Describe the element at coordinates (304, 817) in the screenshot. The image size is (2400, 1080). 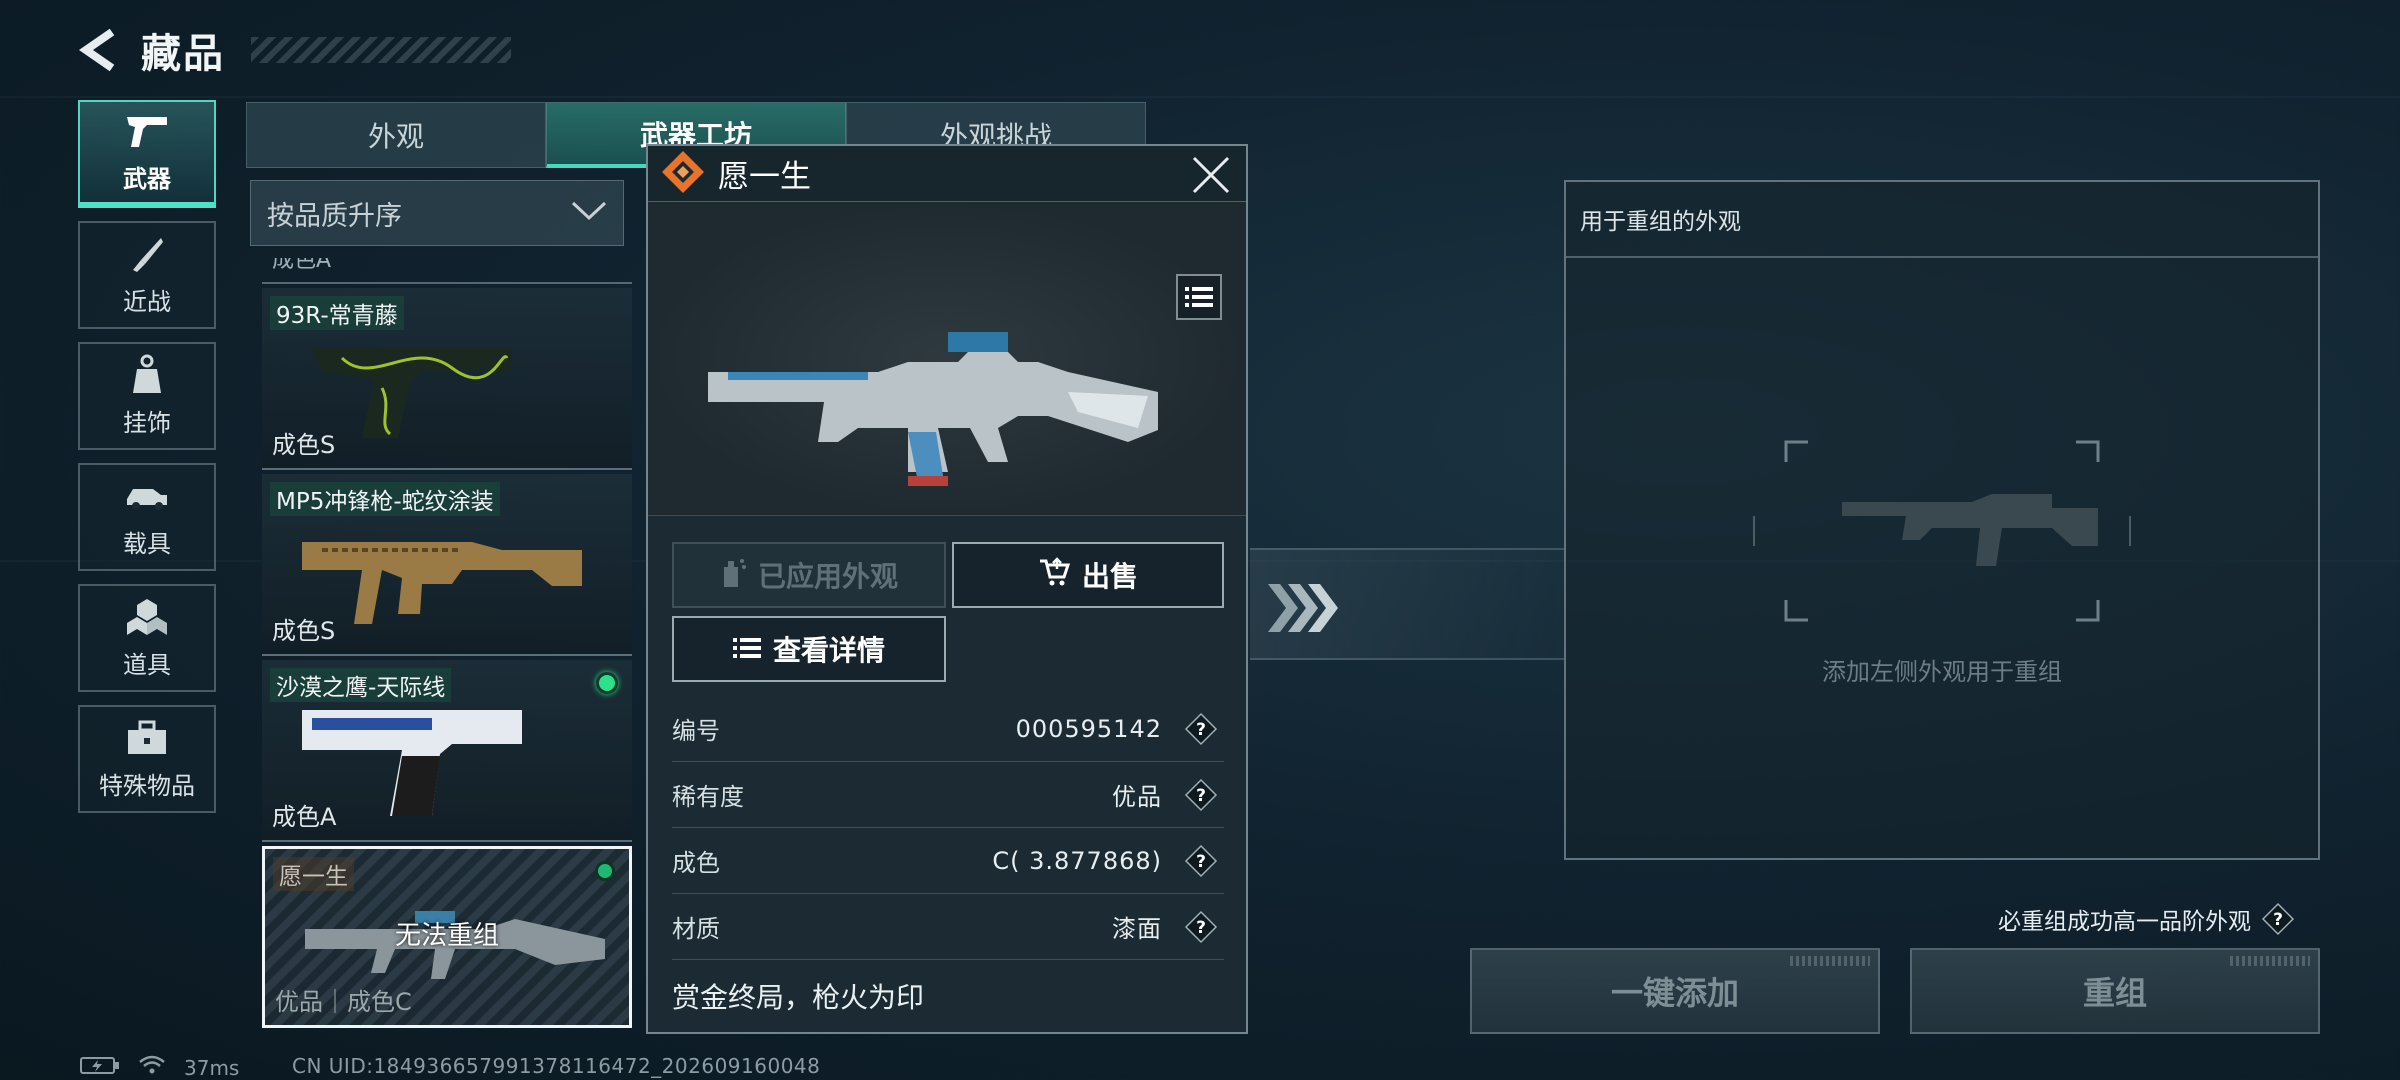
I see `item-grade: 成色A` at that location.